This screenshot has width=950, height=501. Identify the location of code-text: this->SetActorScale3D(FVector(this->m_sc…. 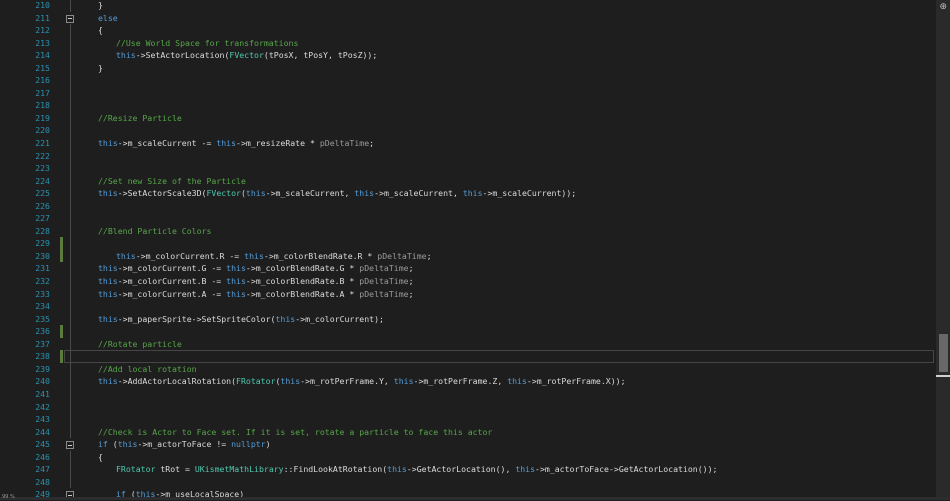
(337, 193).